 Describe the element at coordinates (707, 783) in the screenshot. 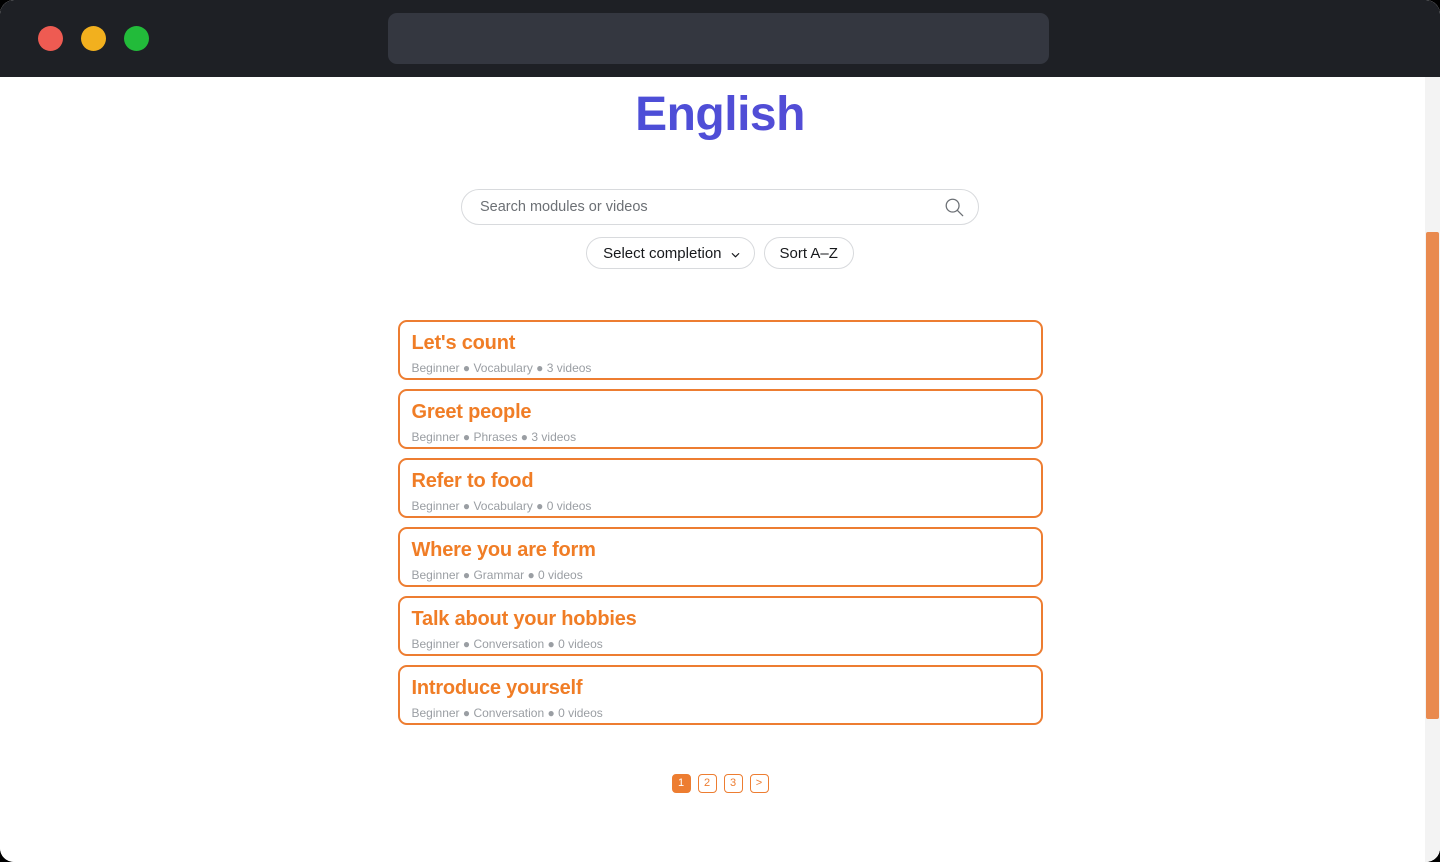

I see `pagination-page-2: 2` at that location.